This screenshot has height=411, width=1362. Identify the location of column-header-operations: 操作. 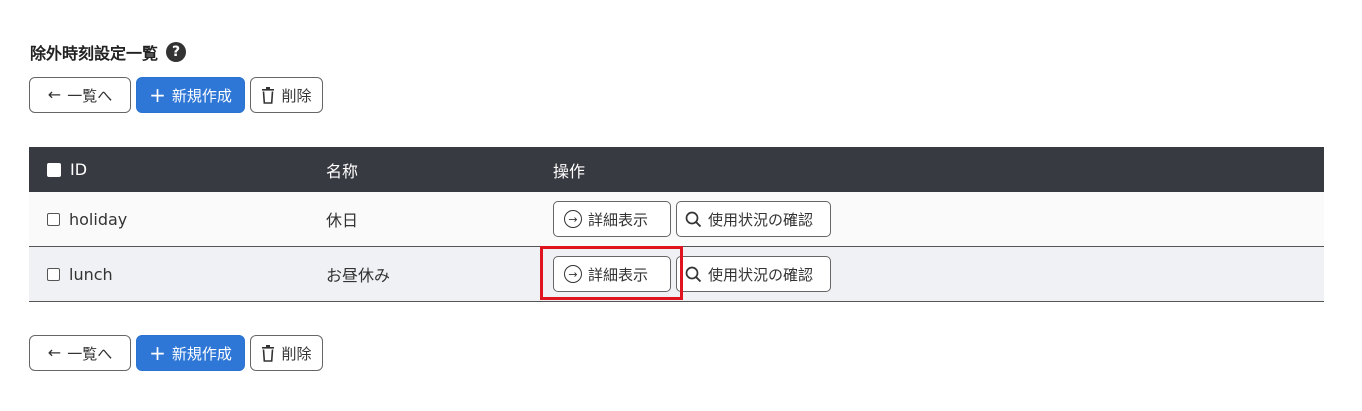
(569, 171).